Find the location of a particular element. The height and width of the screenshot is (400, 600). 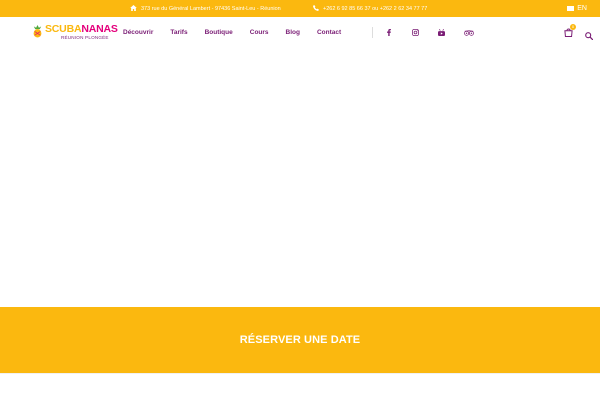

phone-block: +262 6 92 85 66 37 ou +262 2 62 34 77 77 is located at coordinates (370, 8).